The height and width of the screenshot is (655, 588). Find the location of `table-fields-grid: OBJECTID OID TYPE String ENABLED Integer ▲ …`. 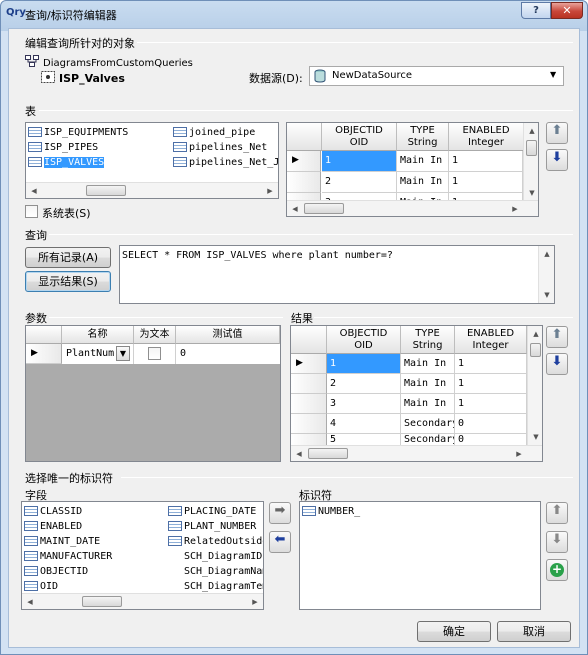

table-fields-grid: OBJECTID OID TYPE String ENABLED Integer ▲ … is located at coordinates (412, 169).